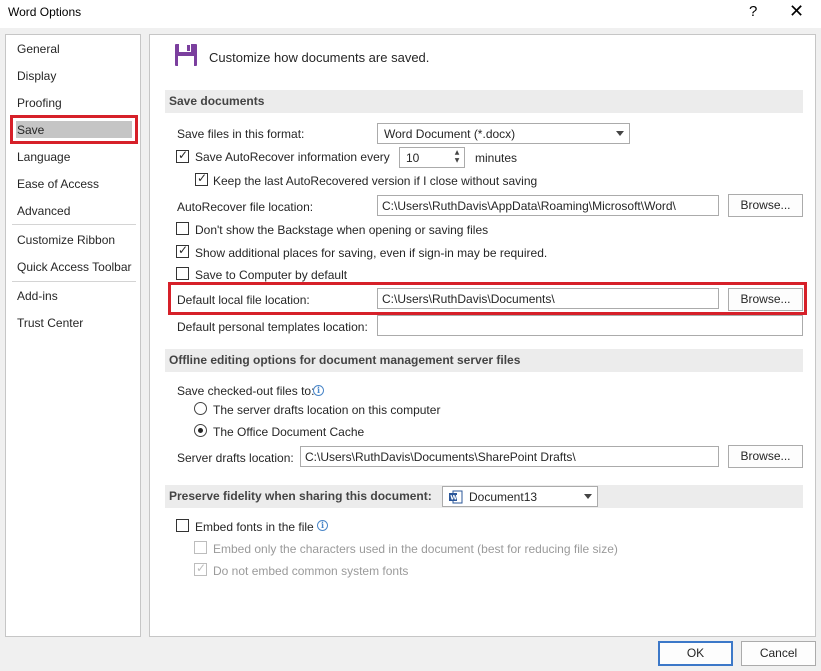  I want to click on checked-out-label: Save checked-out files to:, so click(246, 391).